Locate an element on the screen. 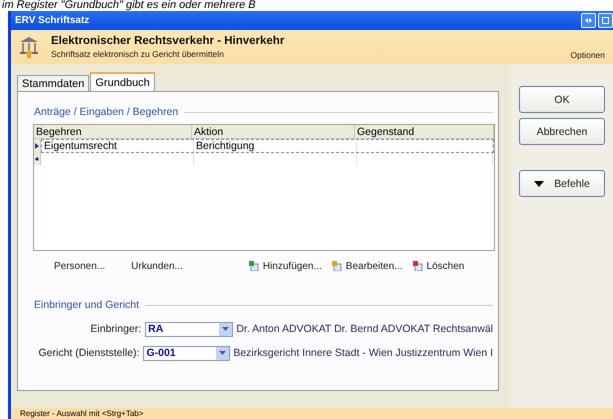 Image resolution: width=613 pixels, height=419 pixels. cross-document-icon is located at coordinates (417, 266).